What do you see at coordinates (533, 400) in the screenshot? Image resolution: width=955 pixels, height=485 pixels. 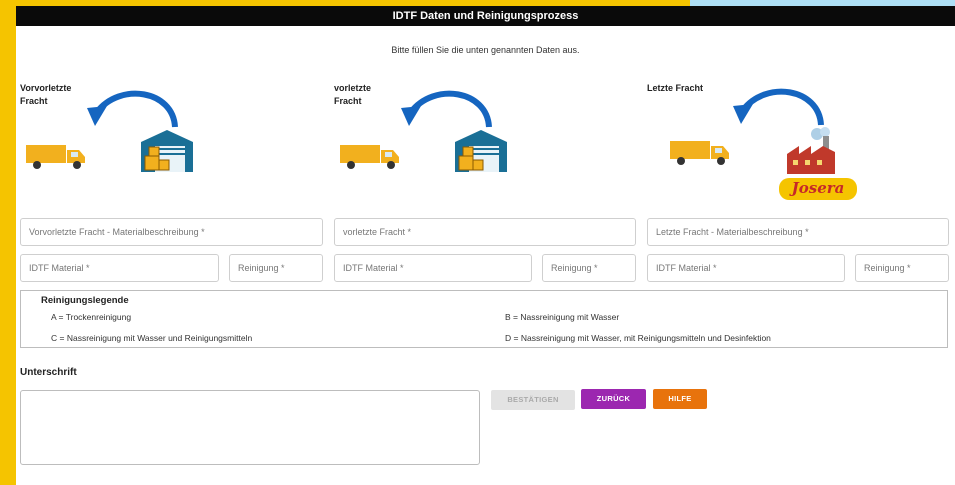 I see `confirm-button: BESTÄTIGEN` at bounding box center [533, 400].